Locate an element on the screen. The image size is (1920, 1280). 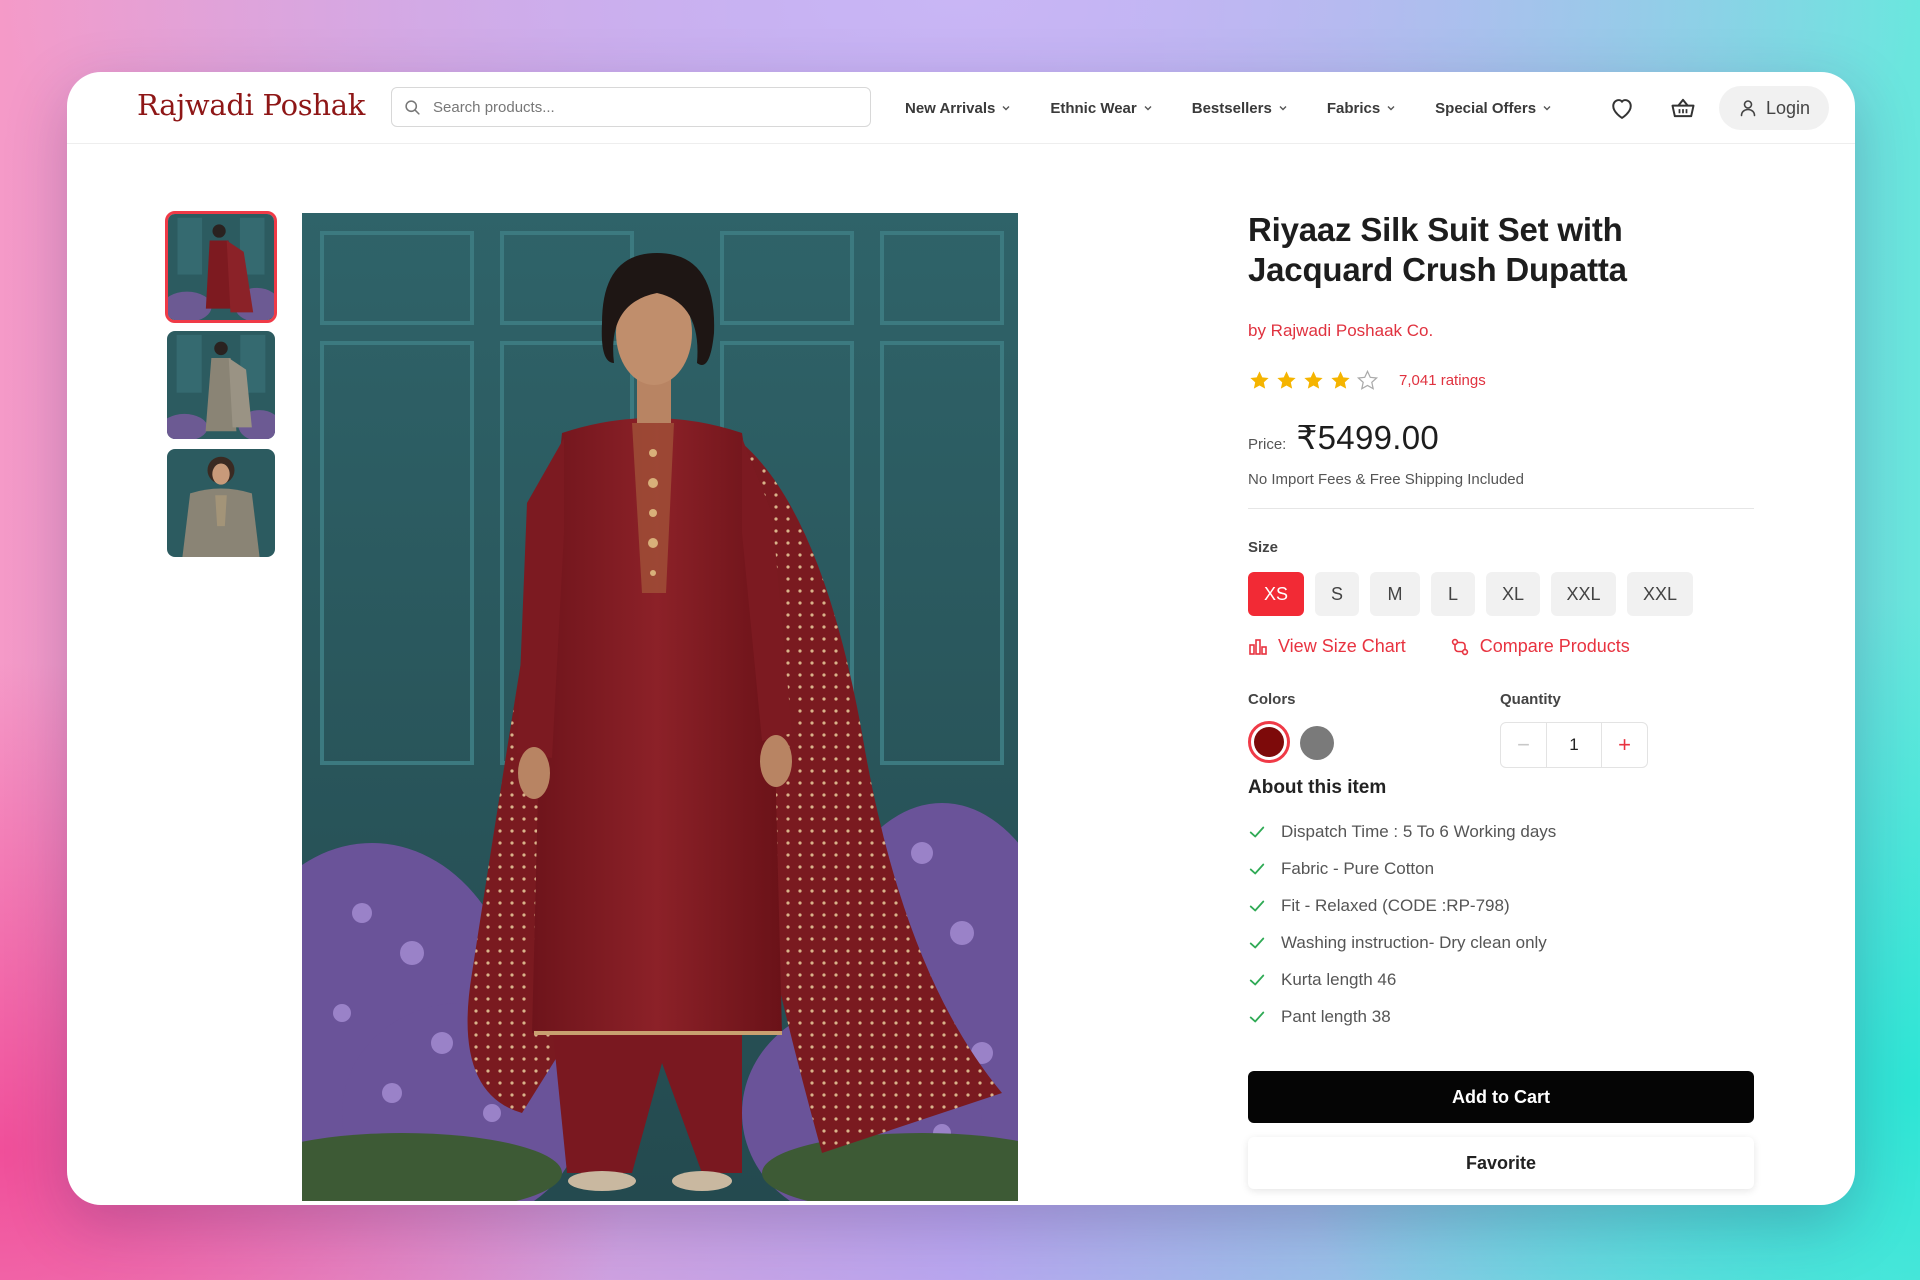
quantity-stepper: − 1 + is located at coordinates (1574, 745).